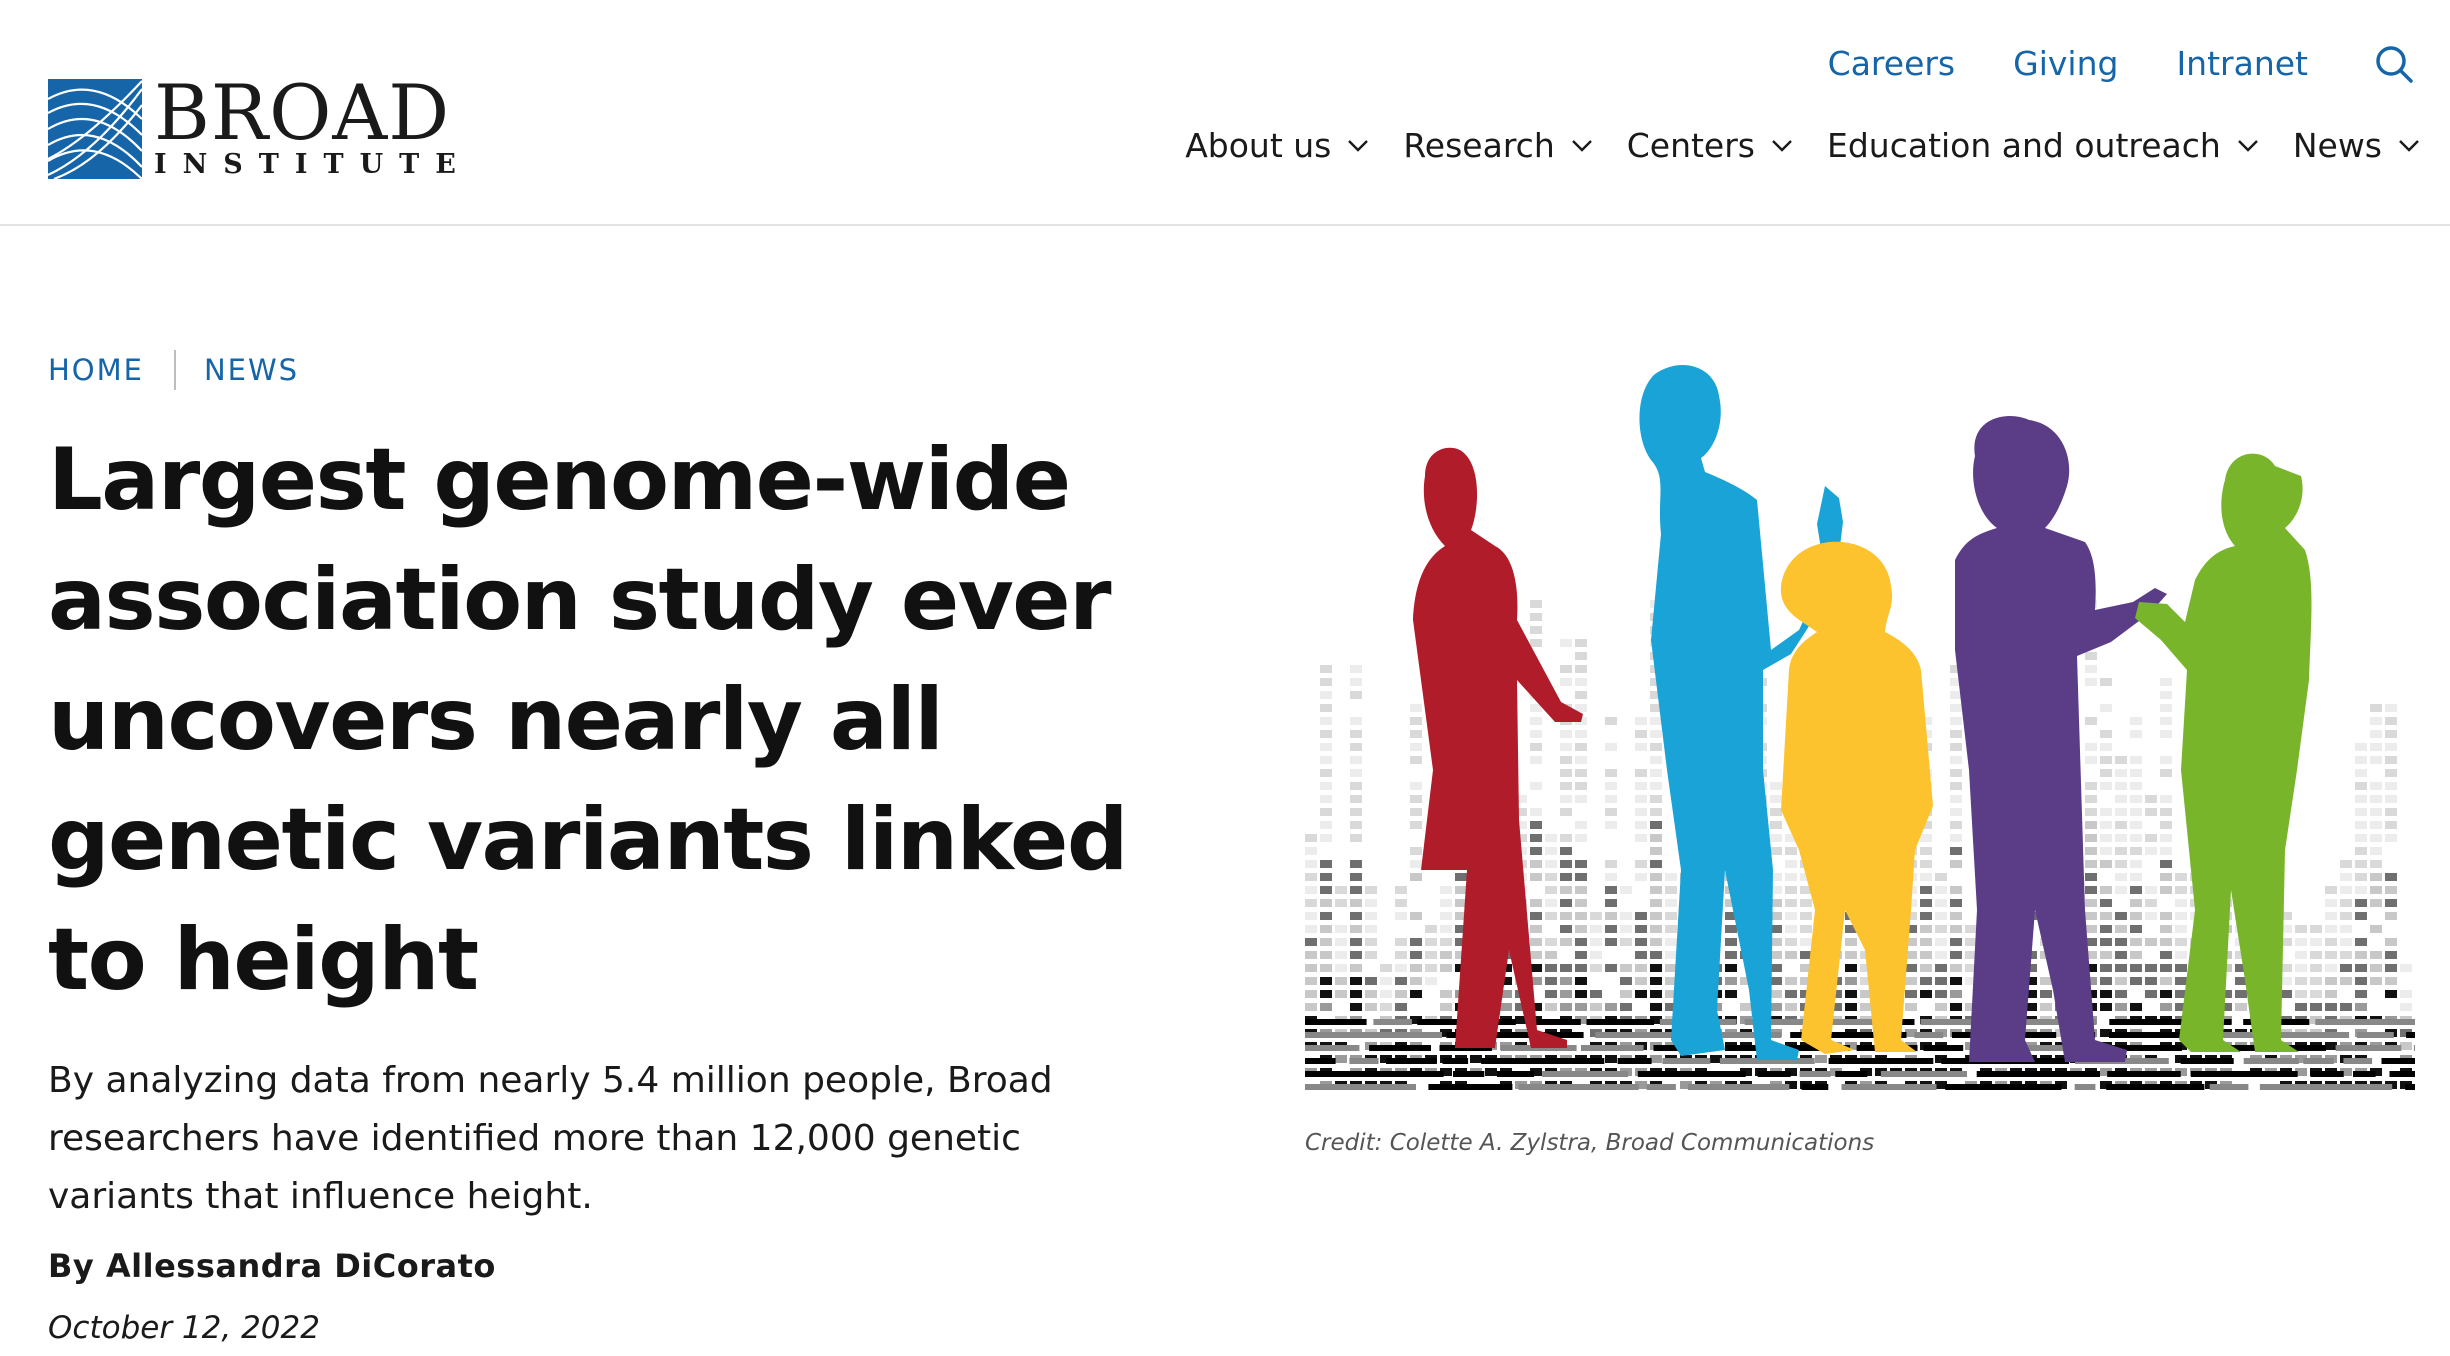 Image resolution: width=2450 pixels, height=1356 pixels. Describe the element at coordinates (272, 1266) in the screenshot. I see `article-byline: By Allessandra DiCorato` at that location.